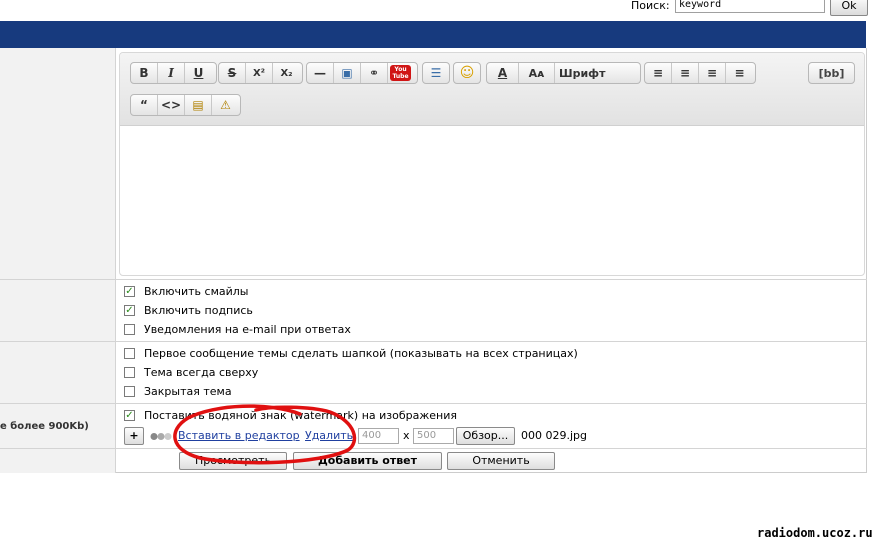 Image resolution: width=880 pixels, height=546 pixels. I want to click on font-color-button: A, so click(503, 73).